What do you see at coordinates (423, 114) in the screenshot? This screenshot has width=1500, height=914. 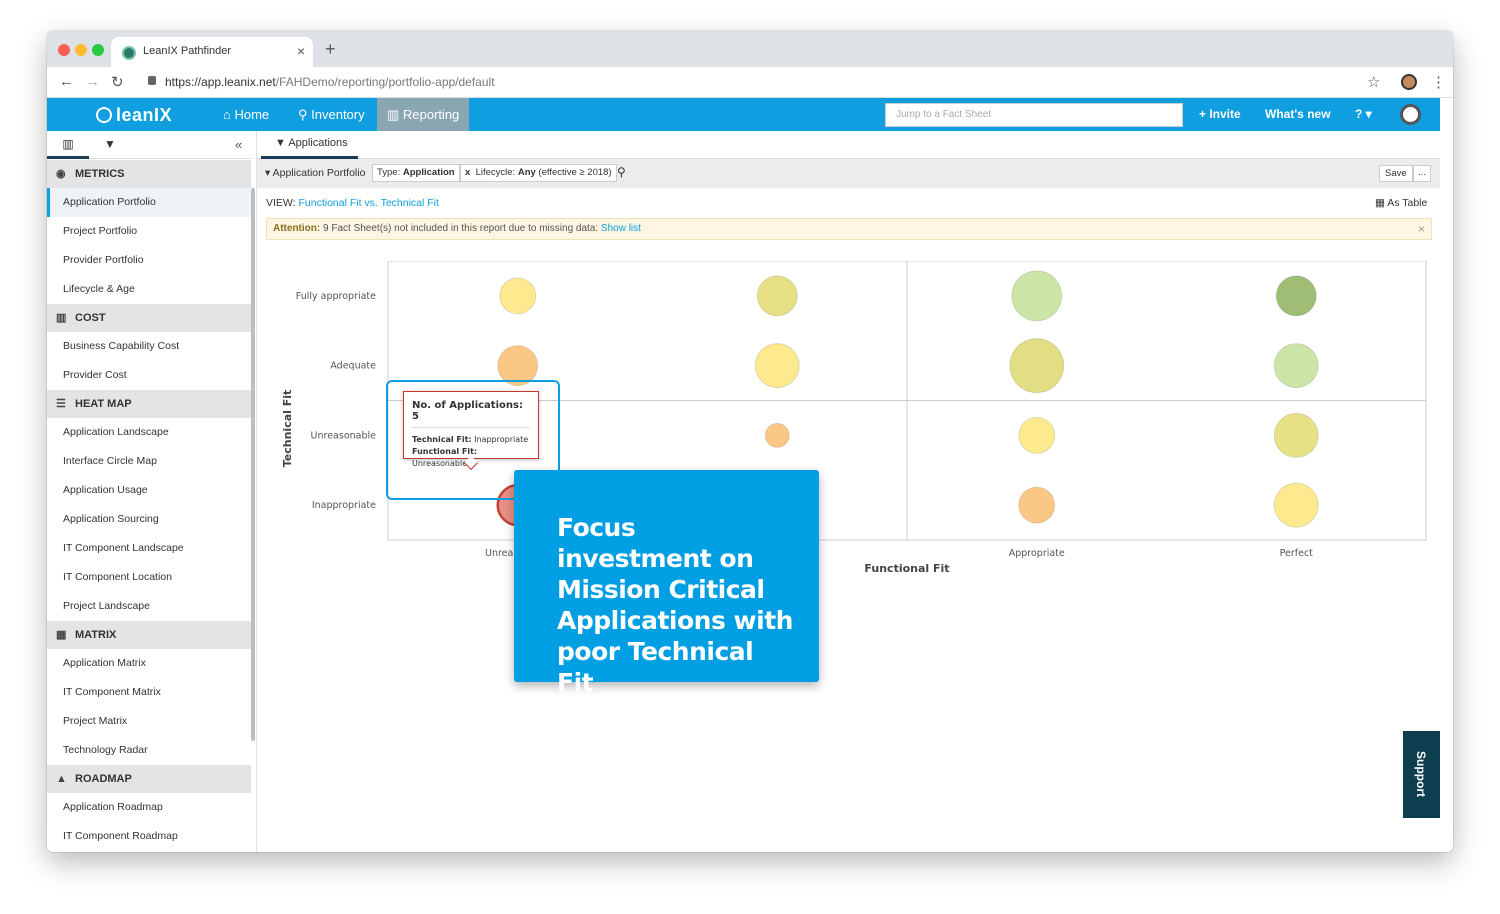 I see `nav-reporting: ▥ Reporting` at bounding box center [423, 114].